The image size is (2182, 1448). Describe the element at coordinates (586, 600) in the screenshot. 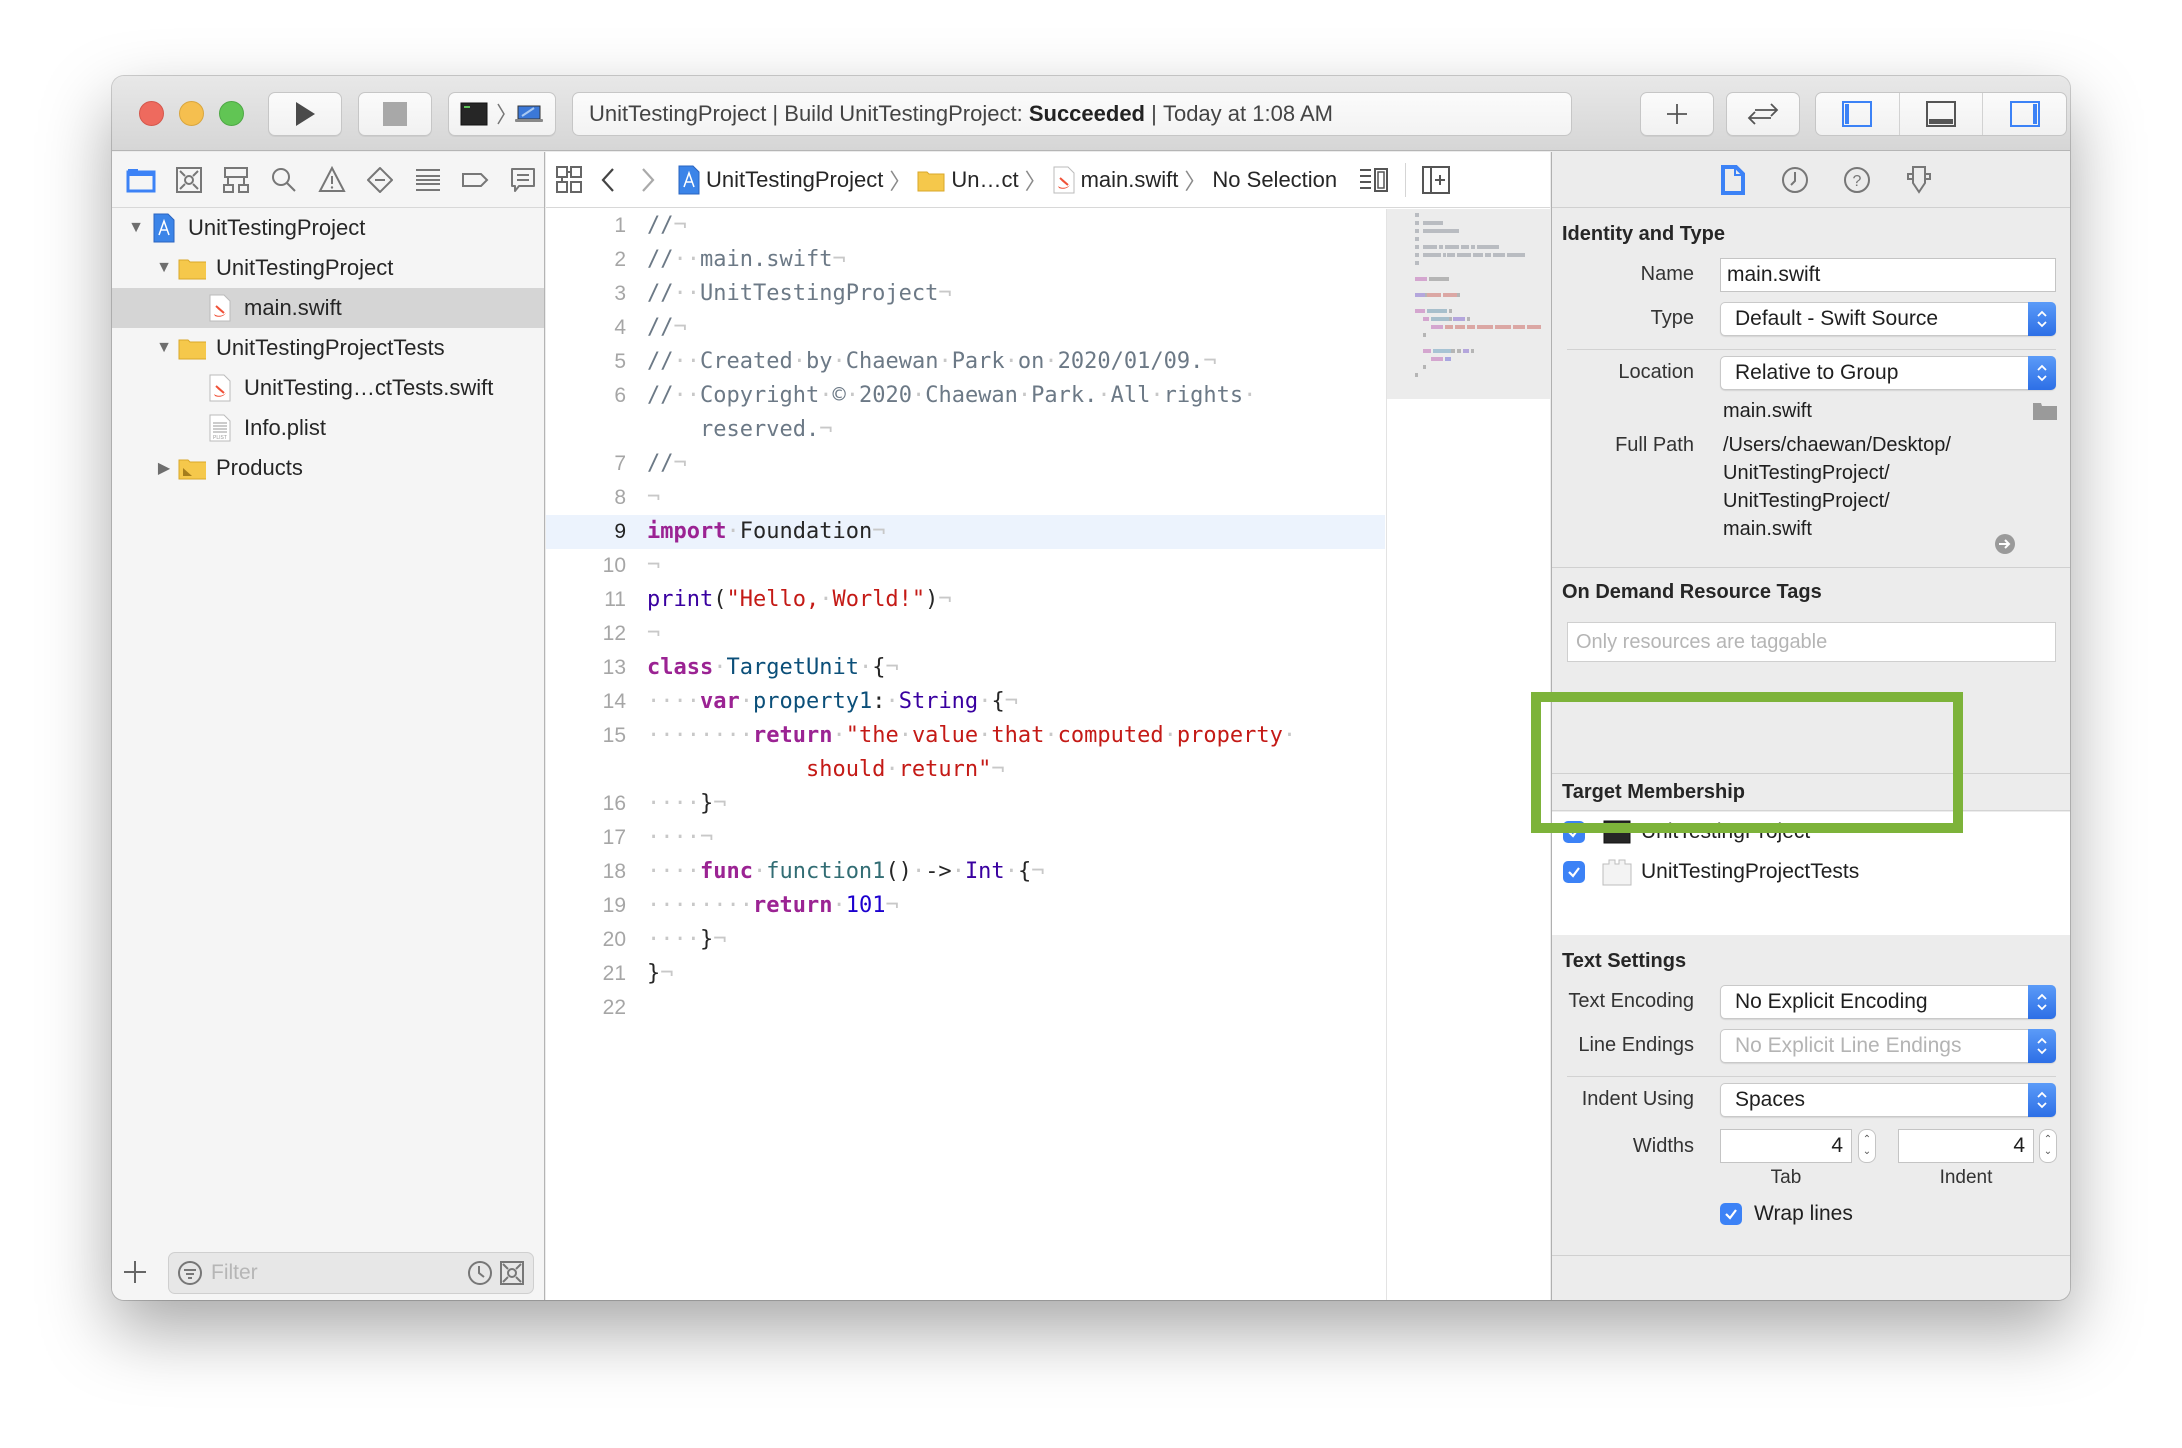

I see `line-number: 11` at that location.